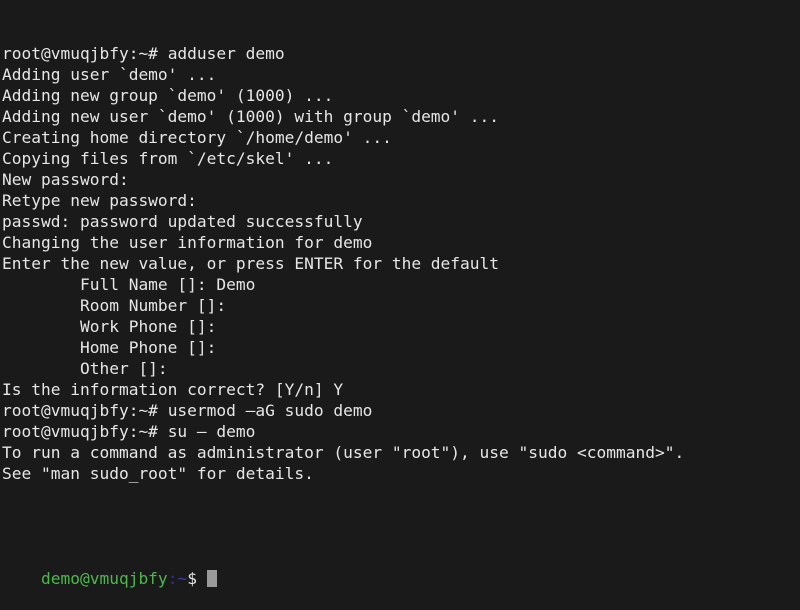  Describe the element at coordinates (182, 221) in the screenshot. I see `output-text: passwd: password updated successfully` at that location.